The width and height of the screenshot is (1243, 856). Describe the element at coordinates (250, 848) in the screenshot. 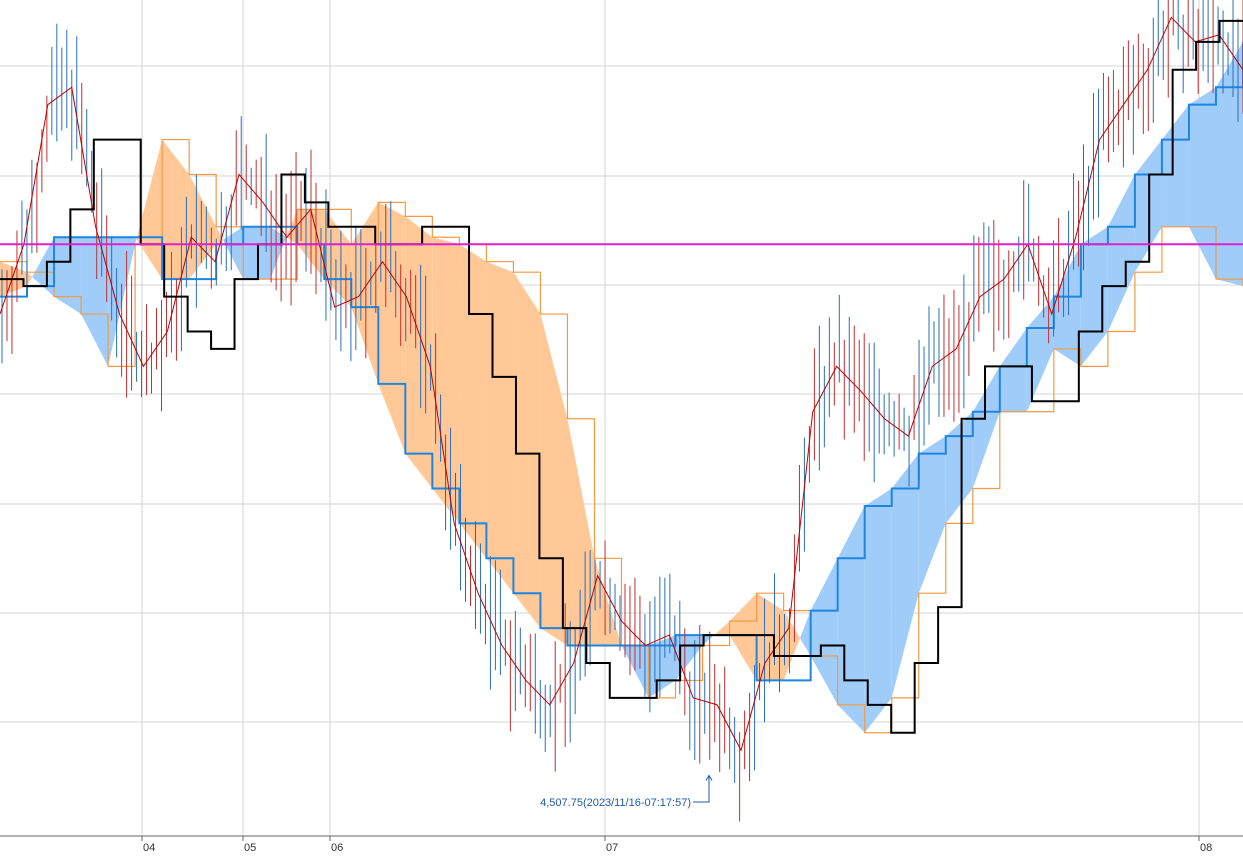

I see `x-tick-label-05: 05` at that location.